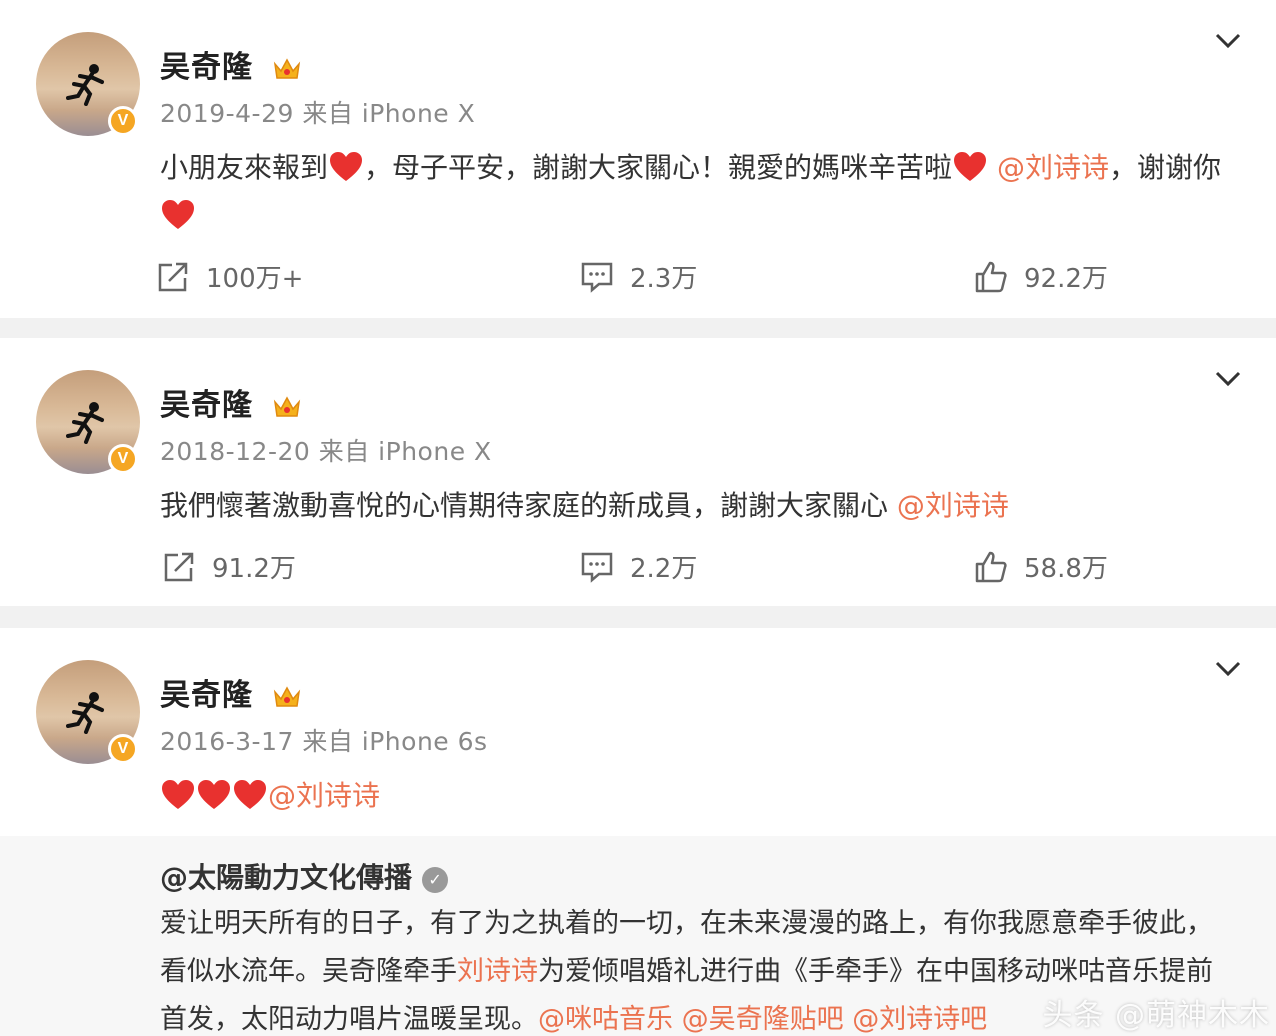  I want to click on repost-count: 91.2万, so click(254, 569).